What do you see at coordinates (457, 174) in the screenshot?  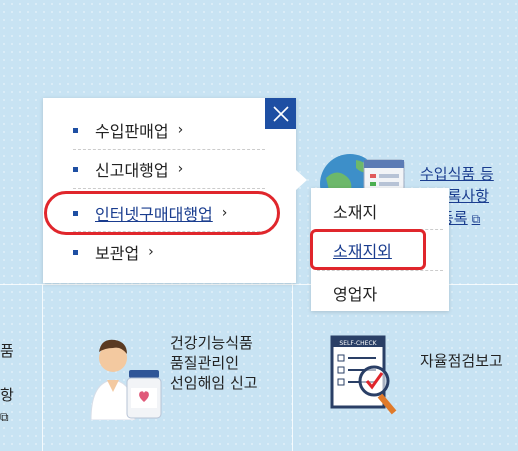 I see `card-line: 수입식품 등` at bounding box center [457, 174].